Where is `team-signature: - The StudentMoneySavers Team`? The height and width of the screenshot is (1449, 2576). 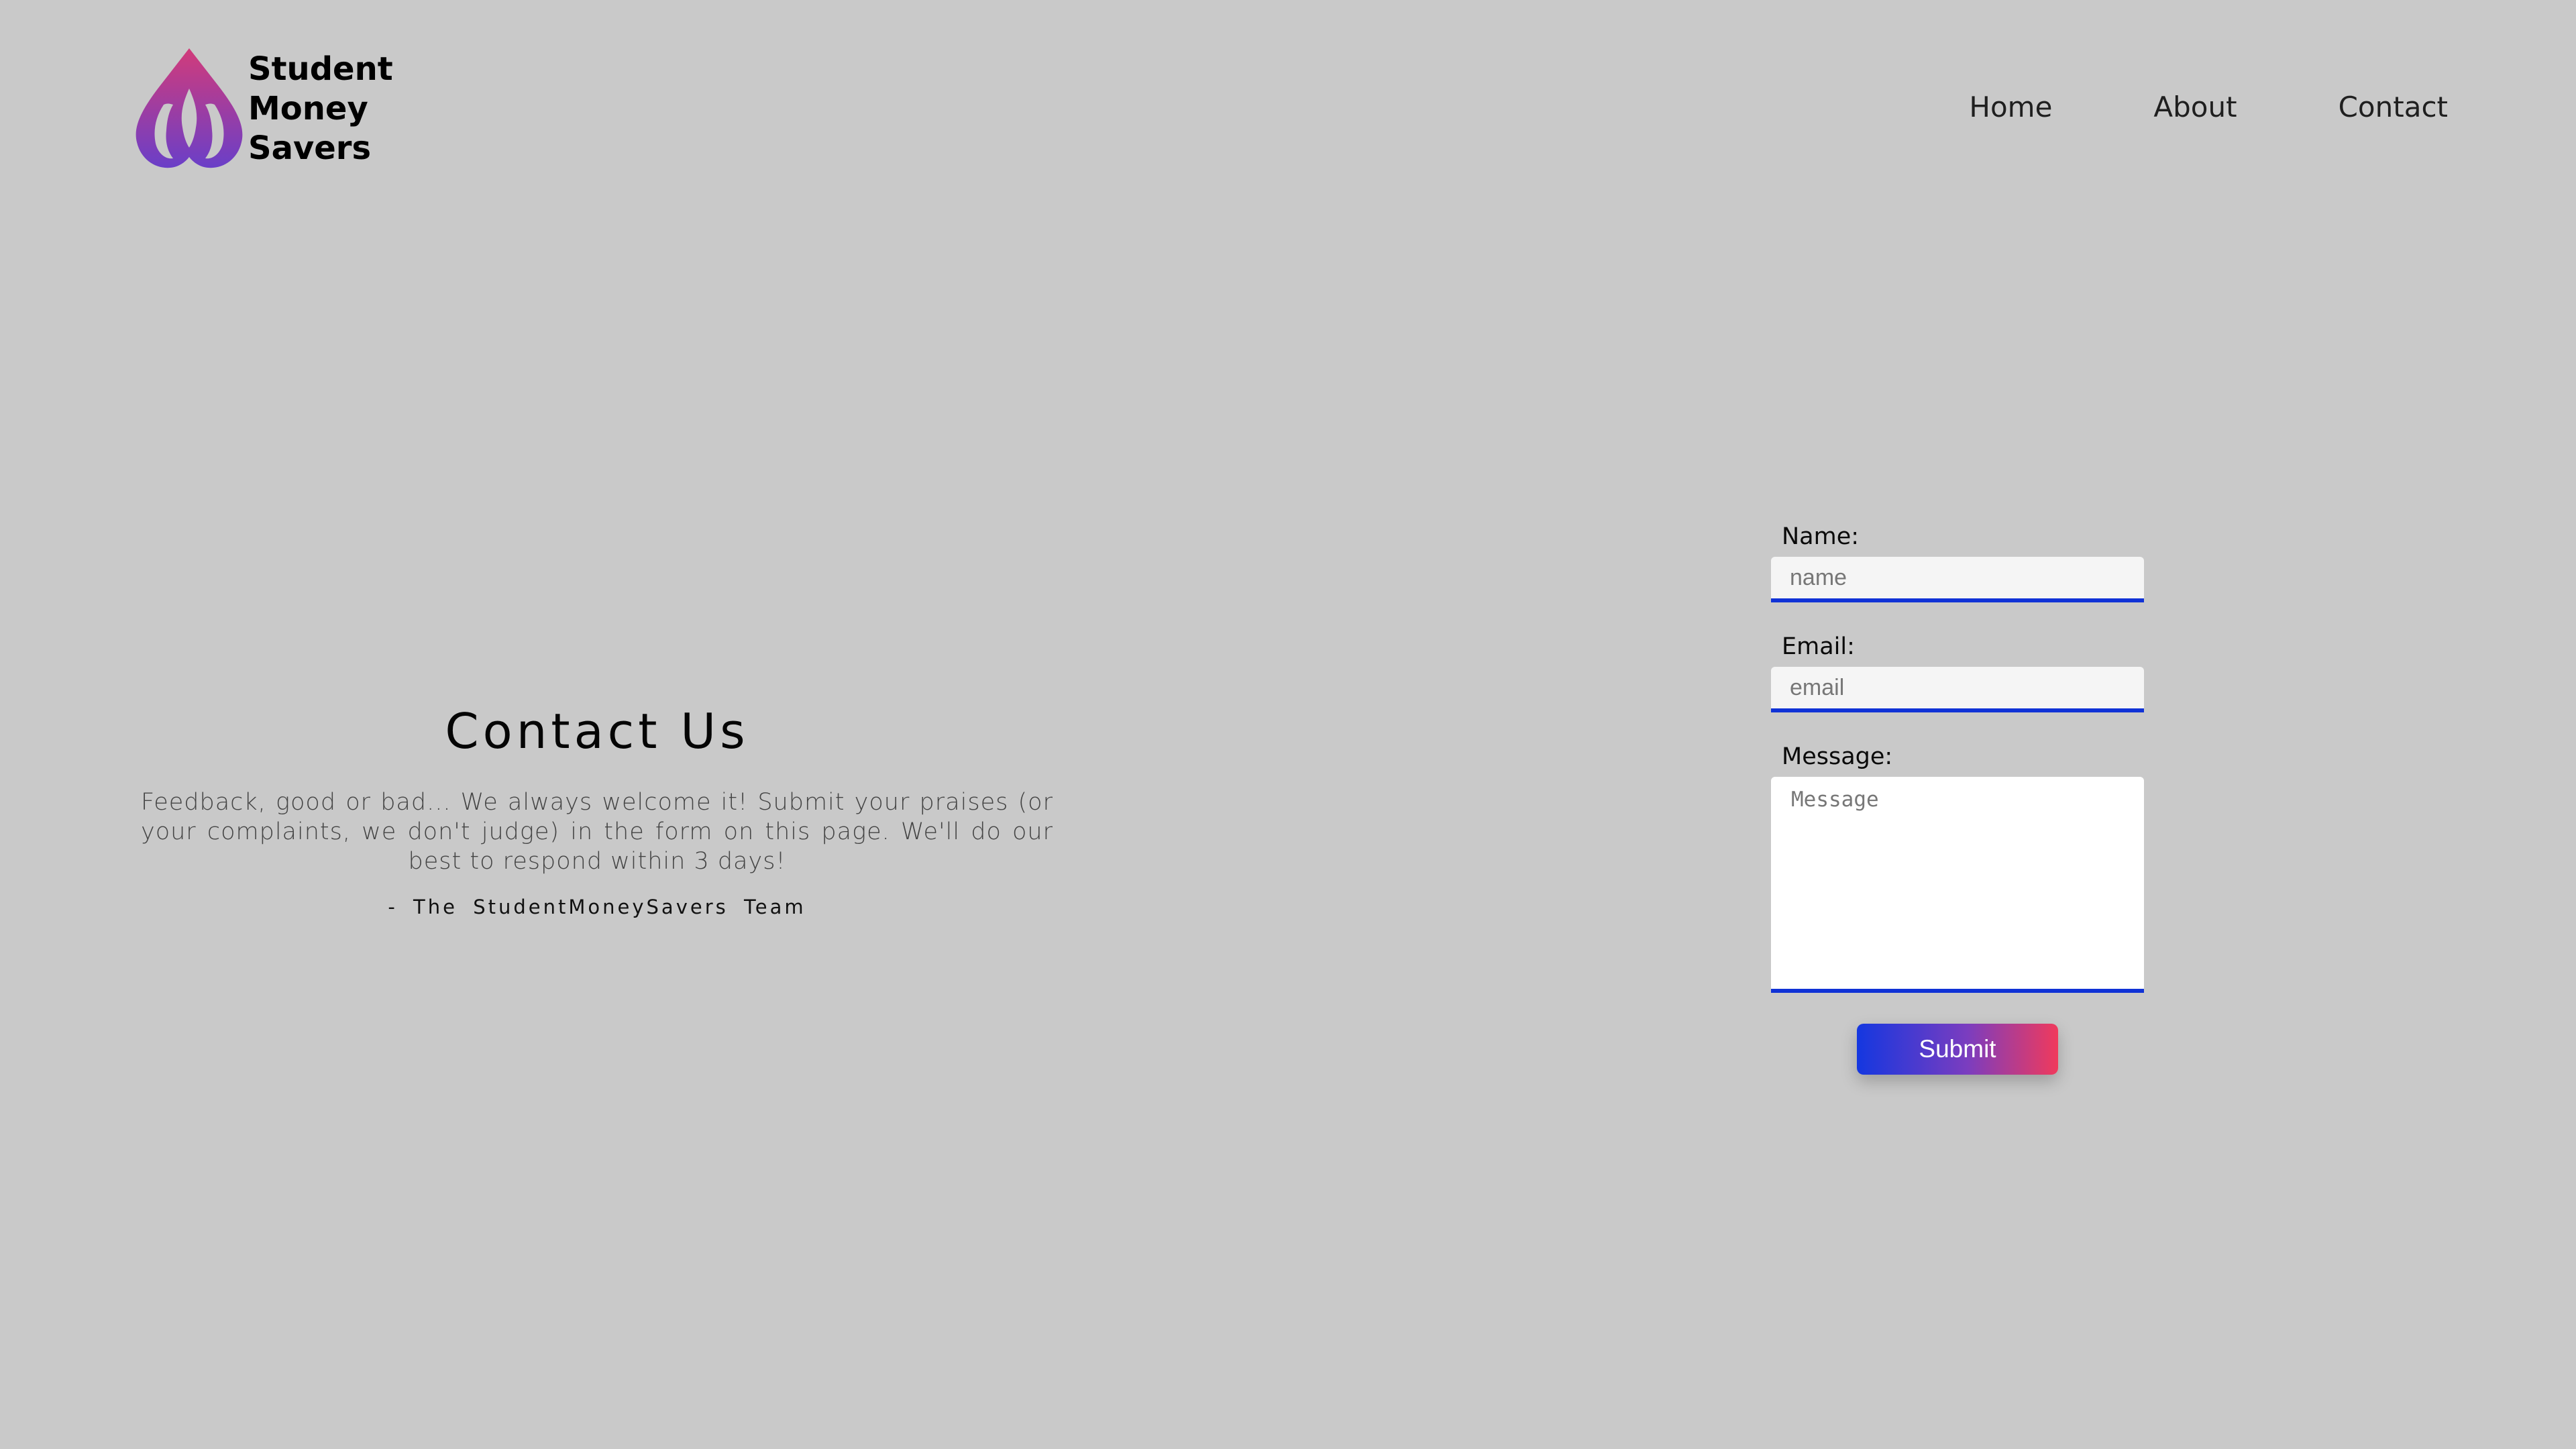
team-signature: - The StudentMoneySavers Team is located at coordinates (597, 907).